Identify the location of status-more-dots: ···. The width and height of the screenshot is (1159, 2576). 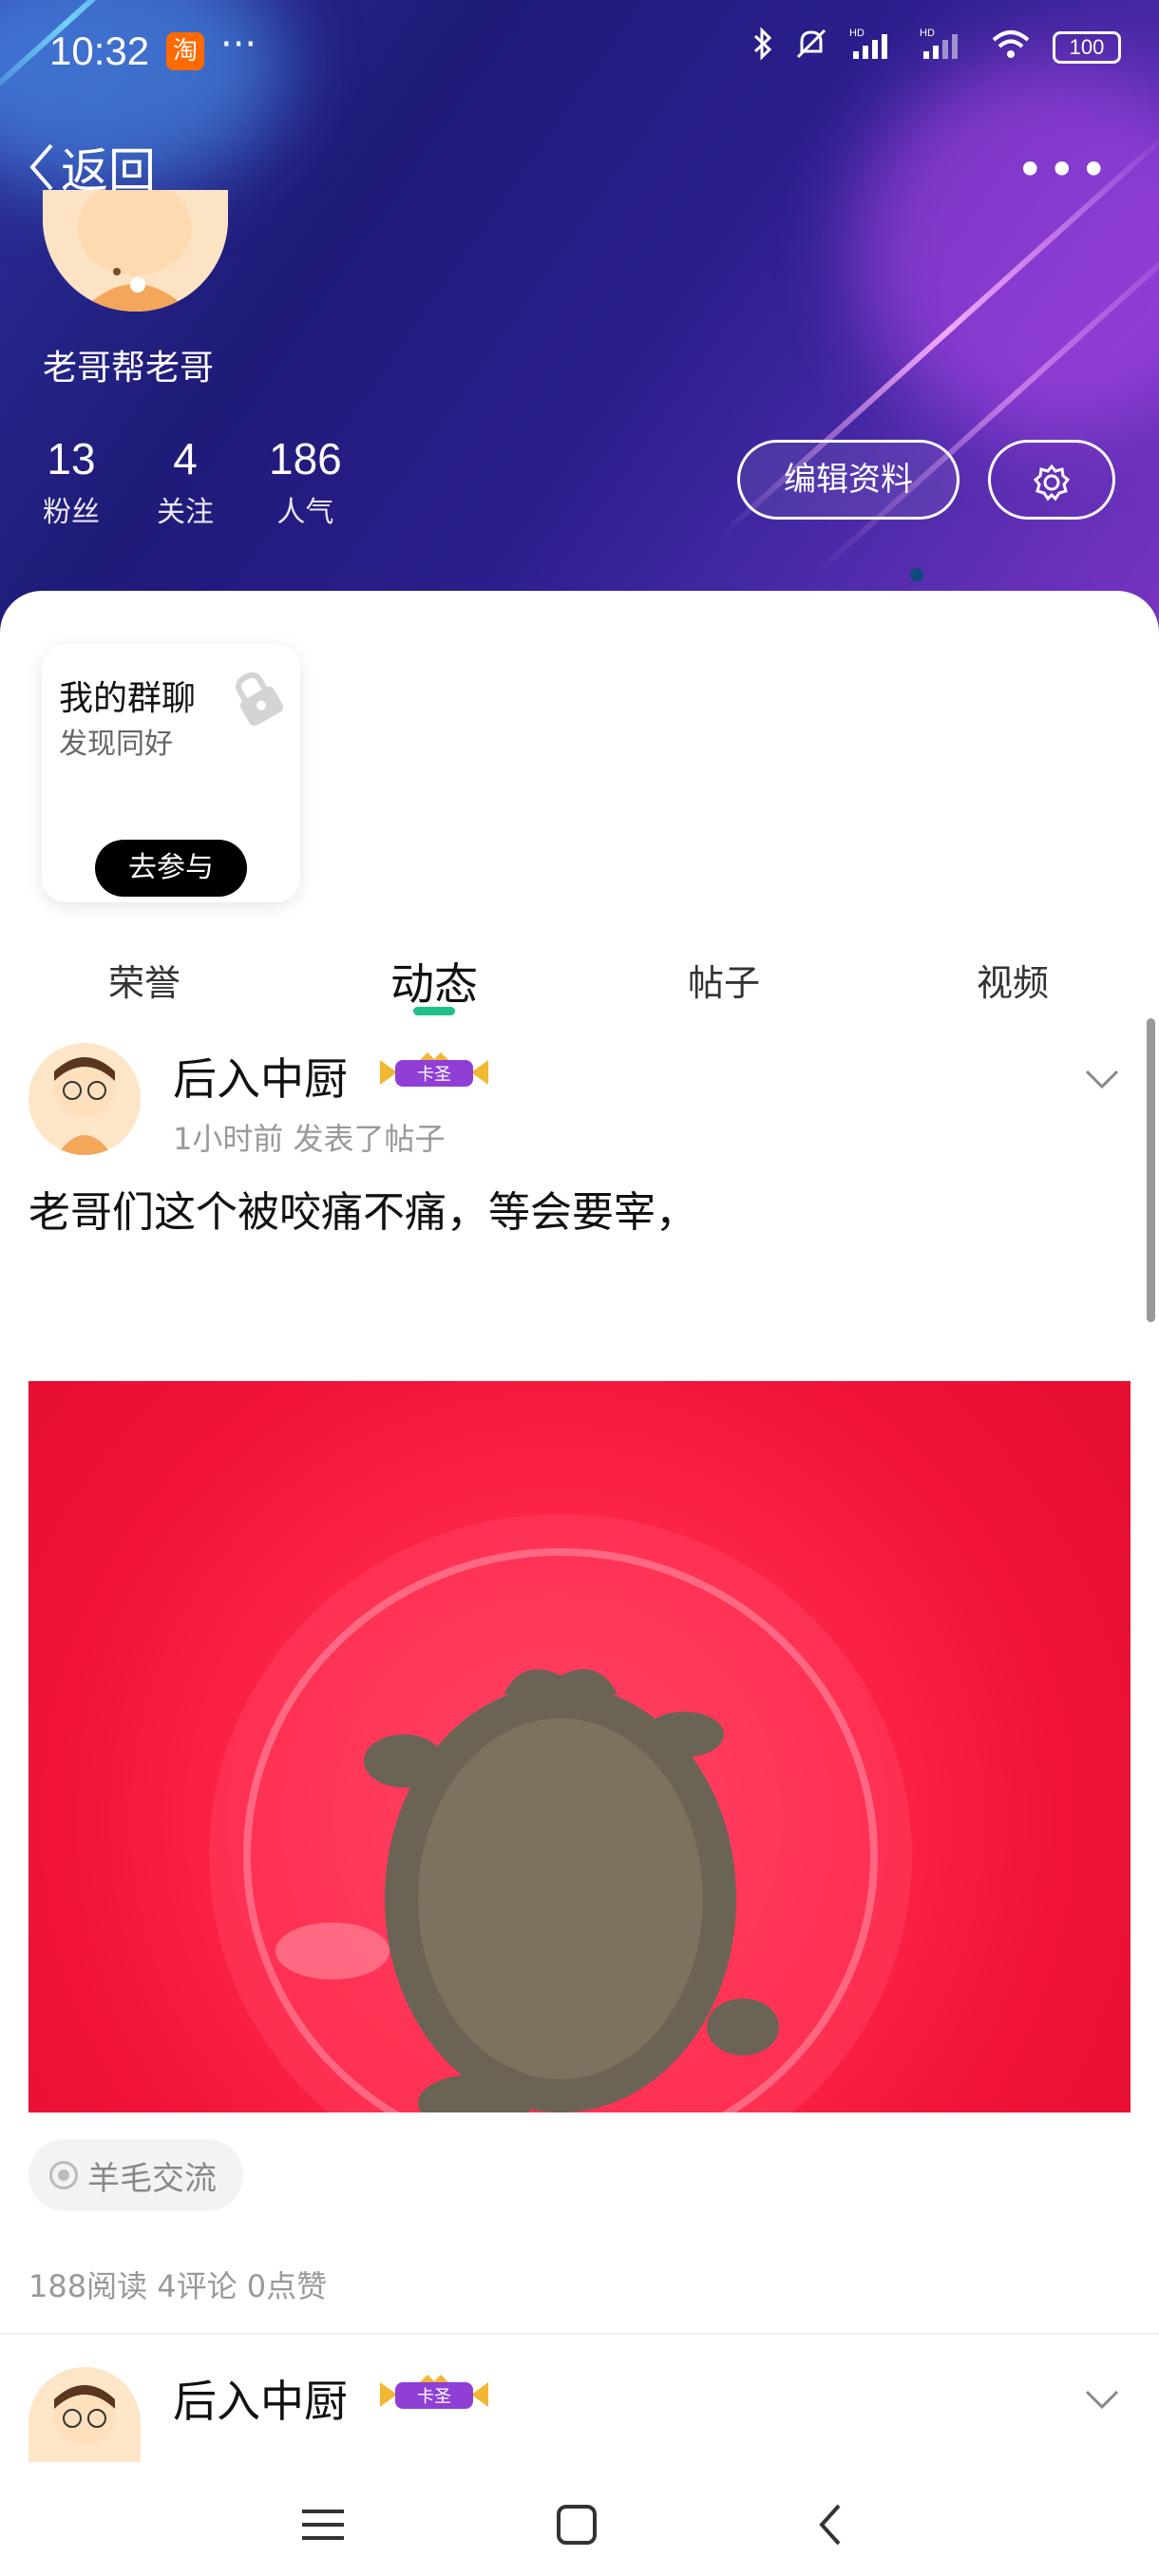
(238, 44).